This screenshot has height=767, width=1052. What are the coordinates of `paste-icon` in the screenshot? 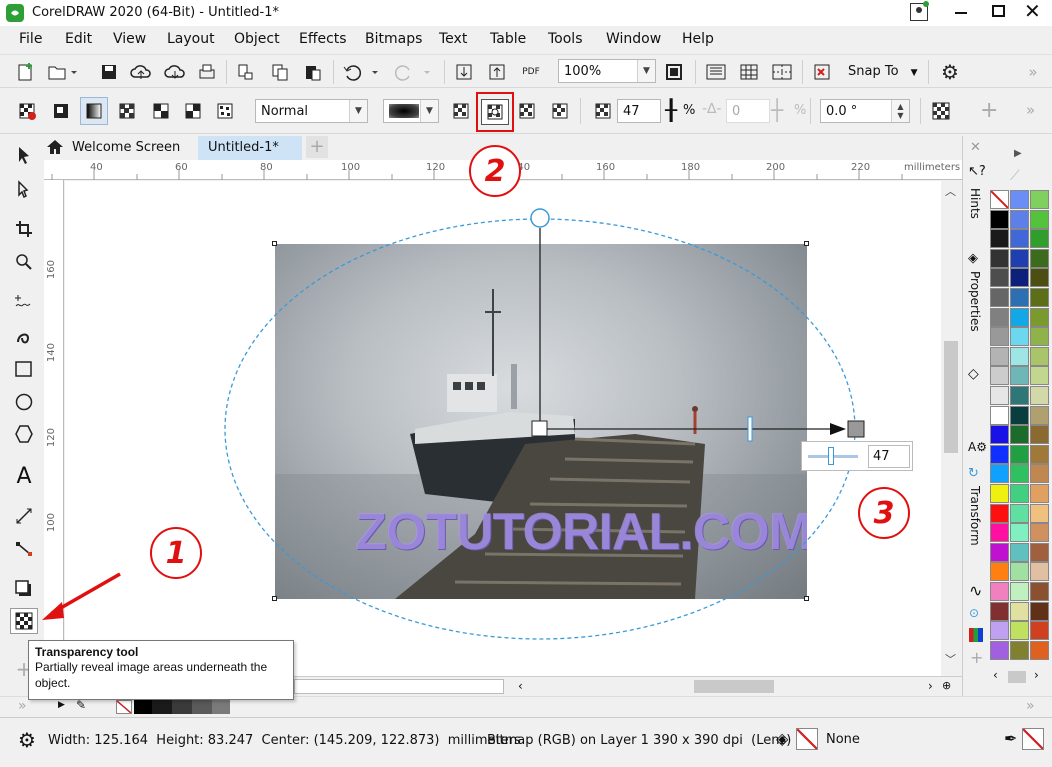 It's located at (313, 72).